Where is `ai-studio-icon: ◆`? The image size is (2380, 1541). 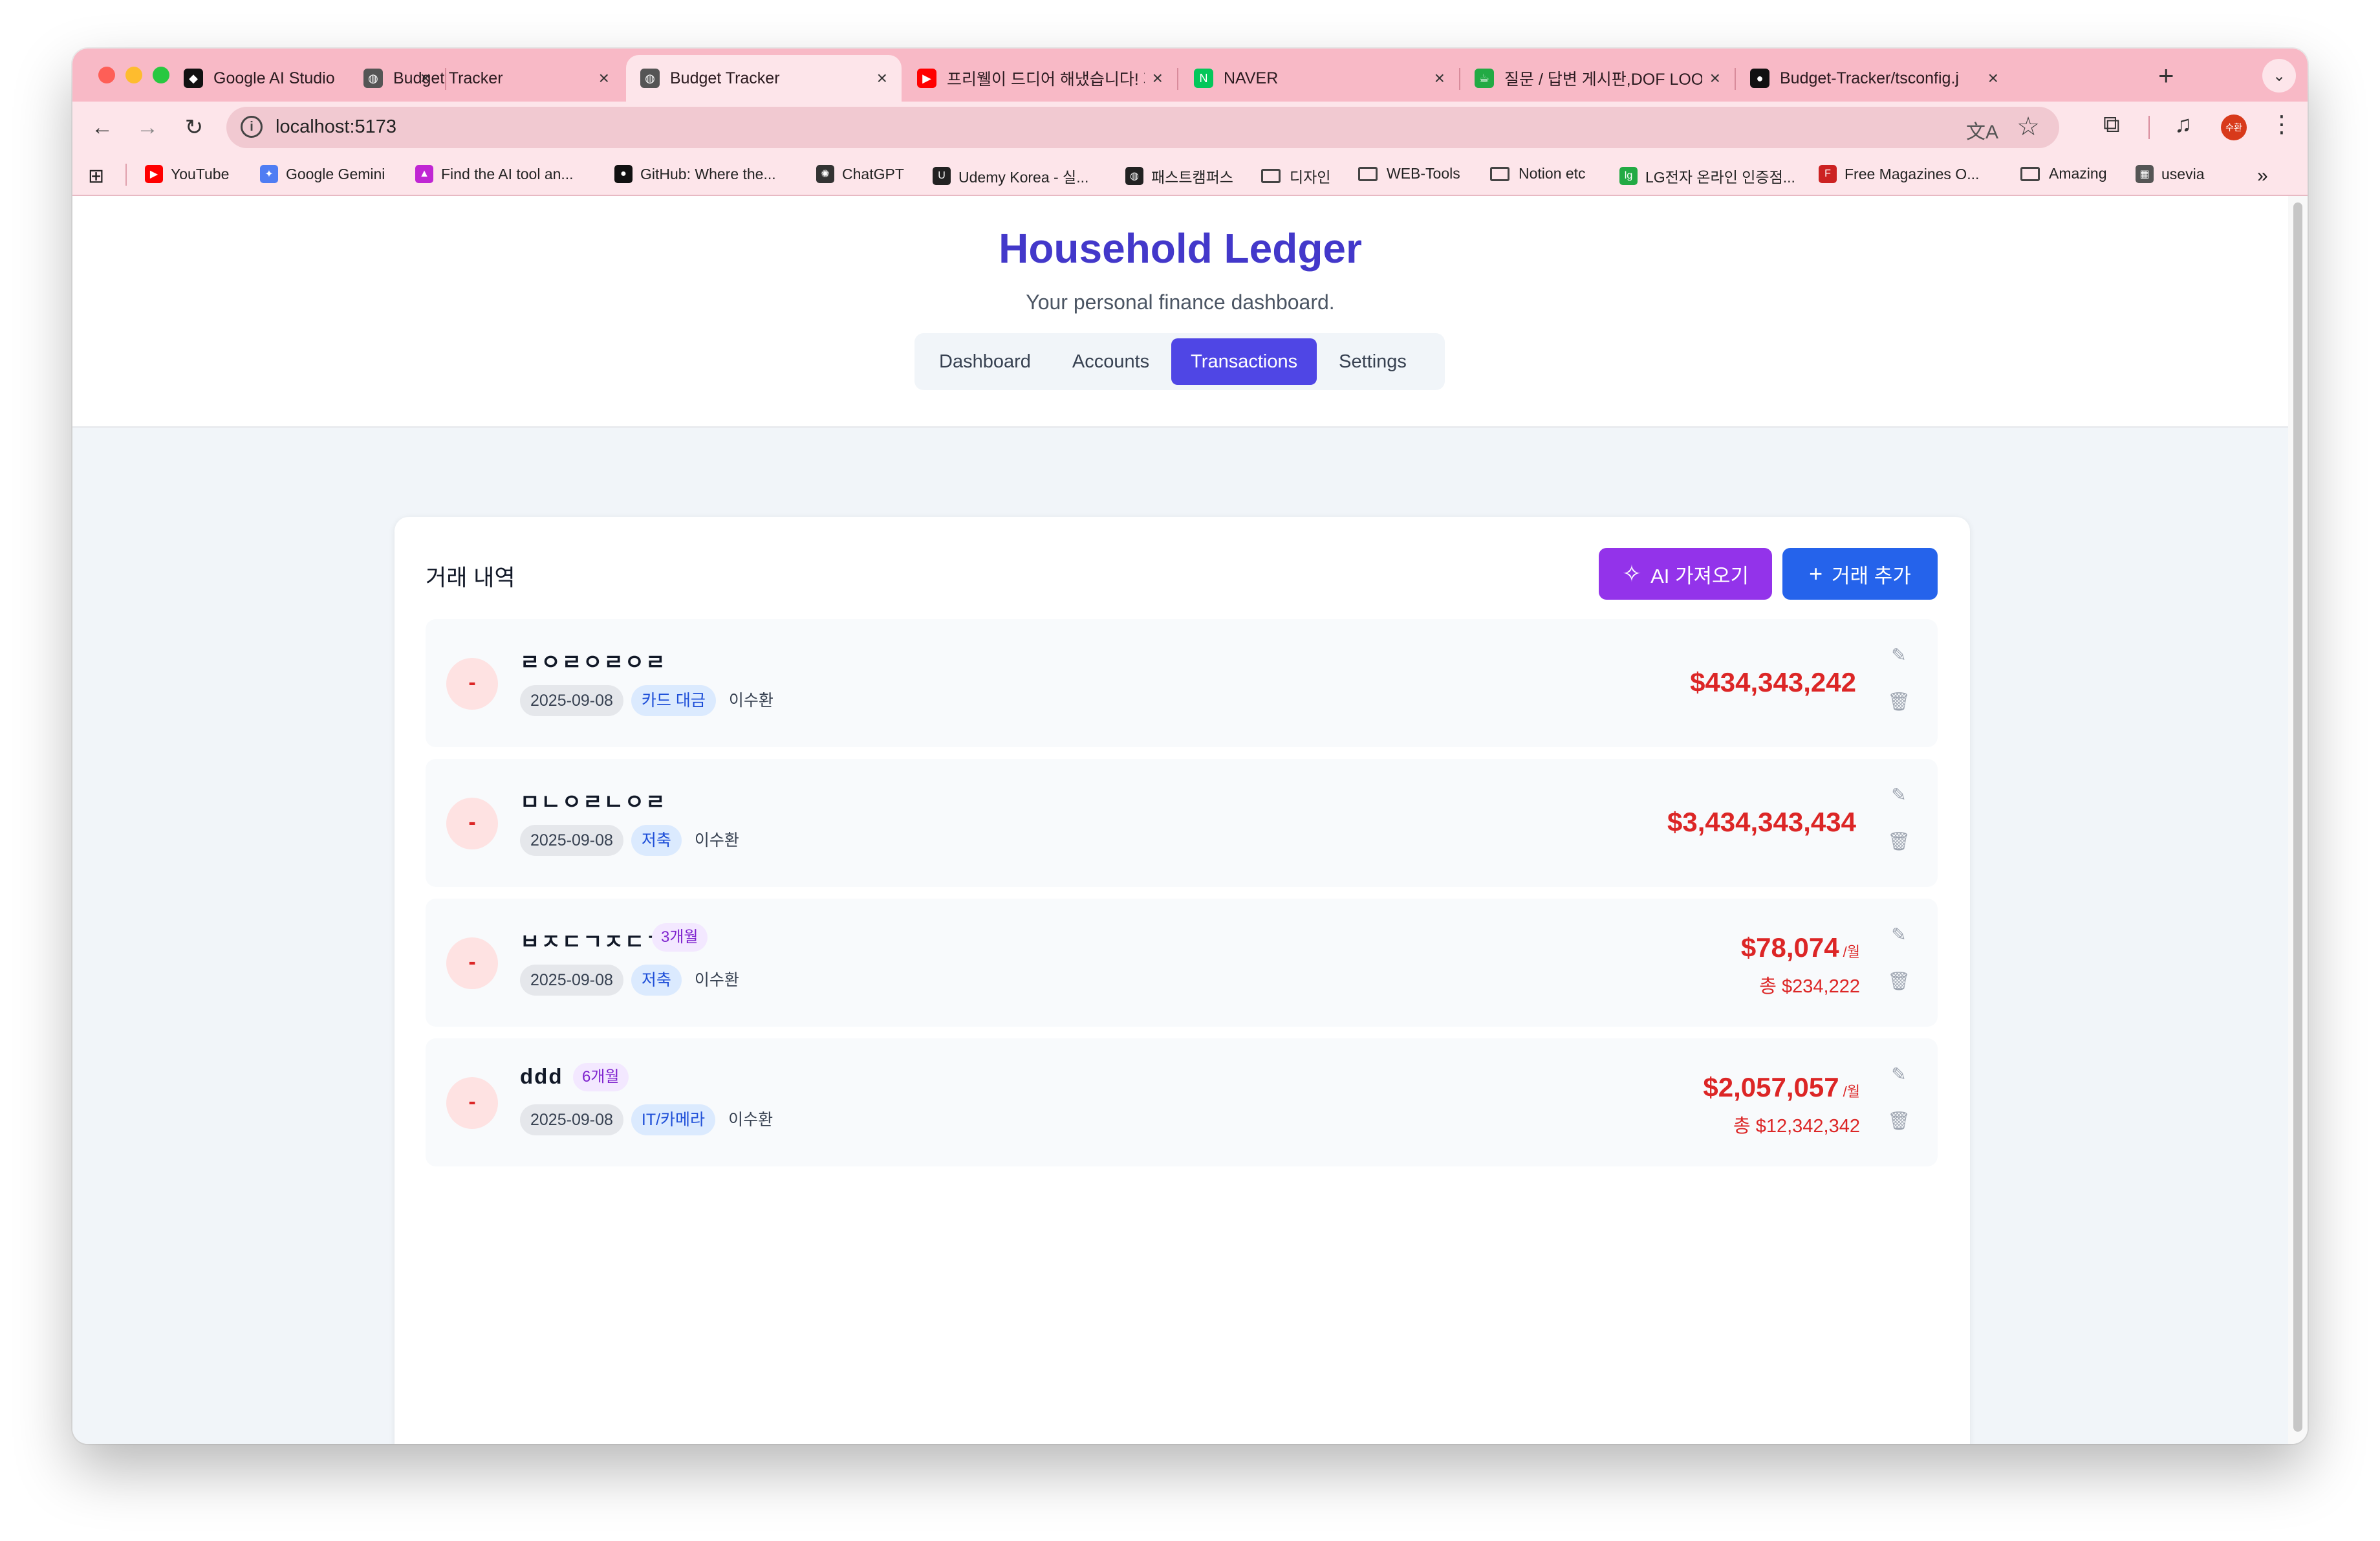
ai-studio-icon: ◆ is located at coordinates (193, 78).